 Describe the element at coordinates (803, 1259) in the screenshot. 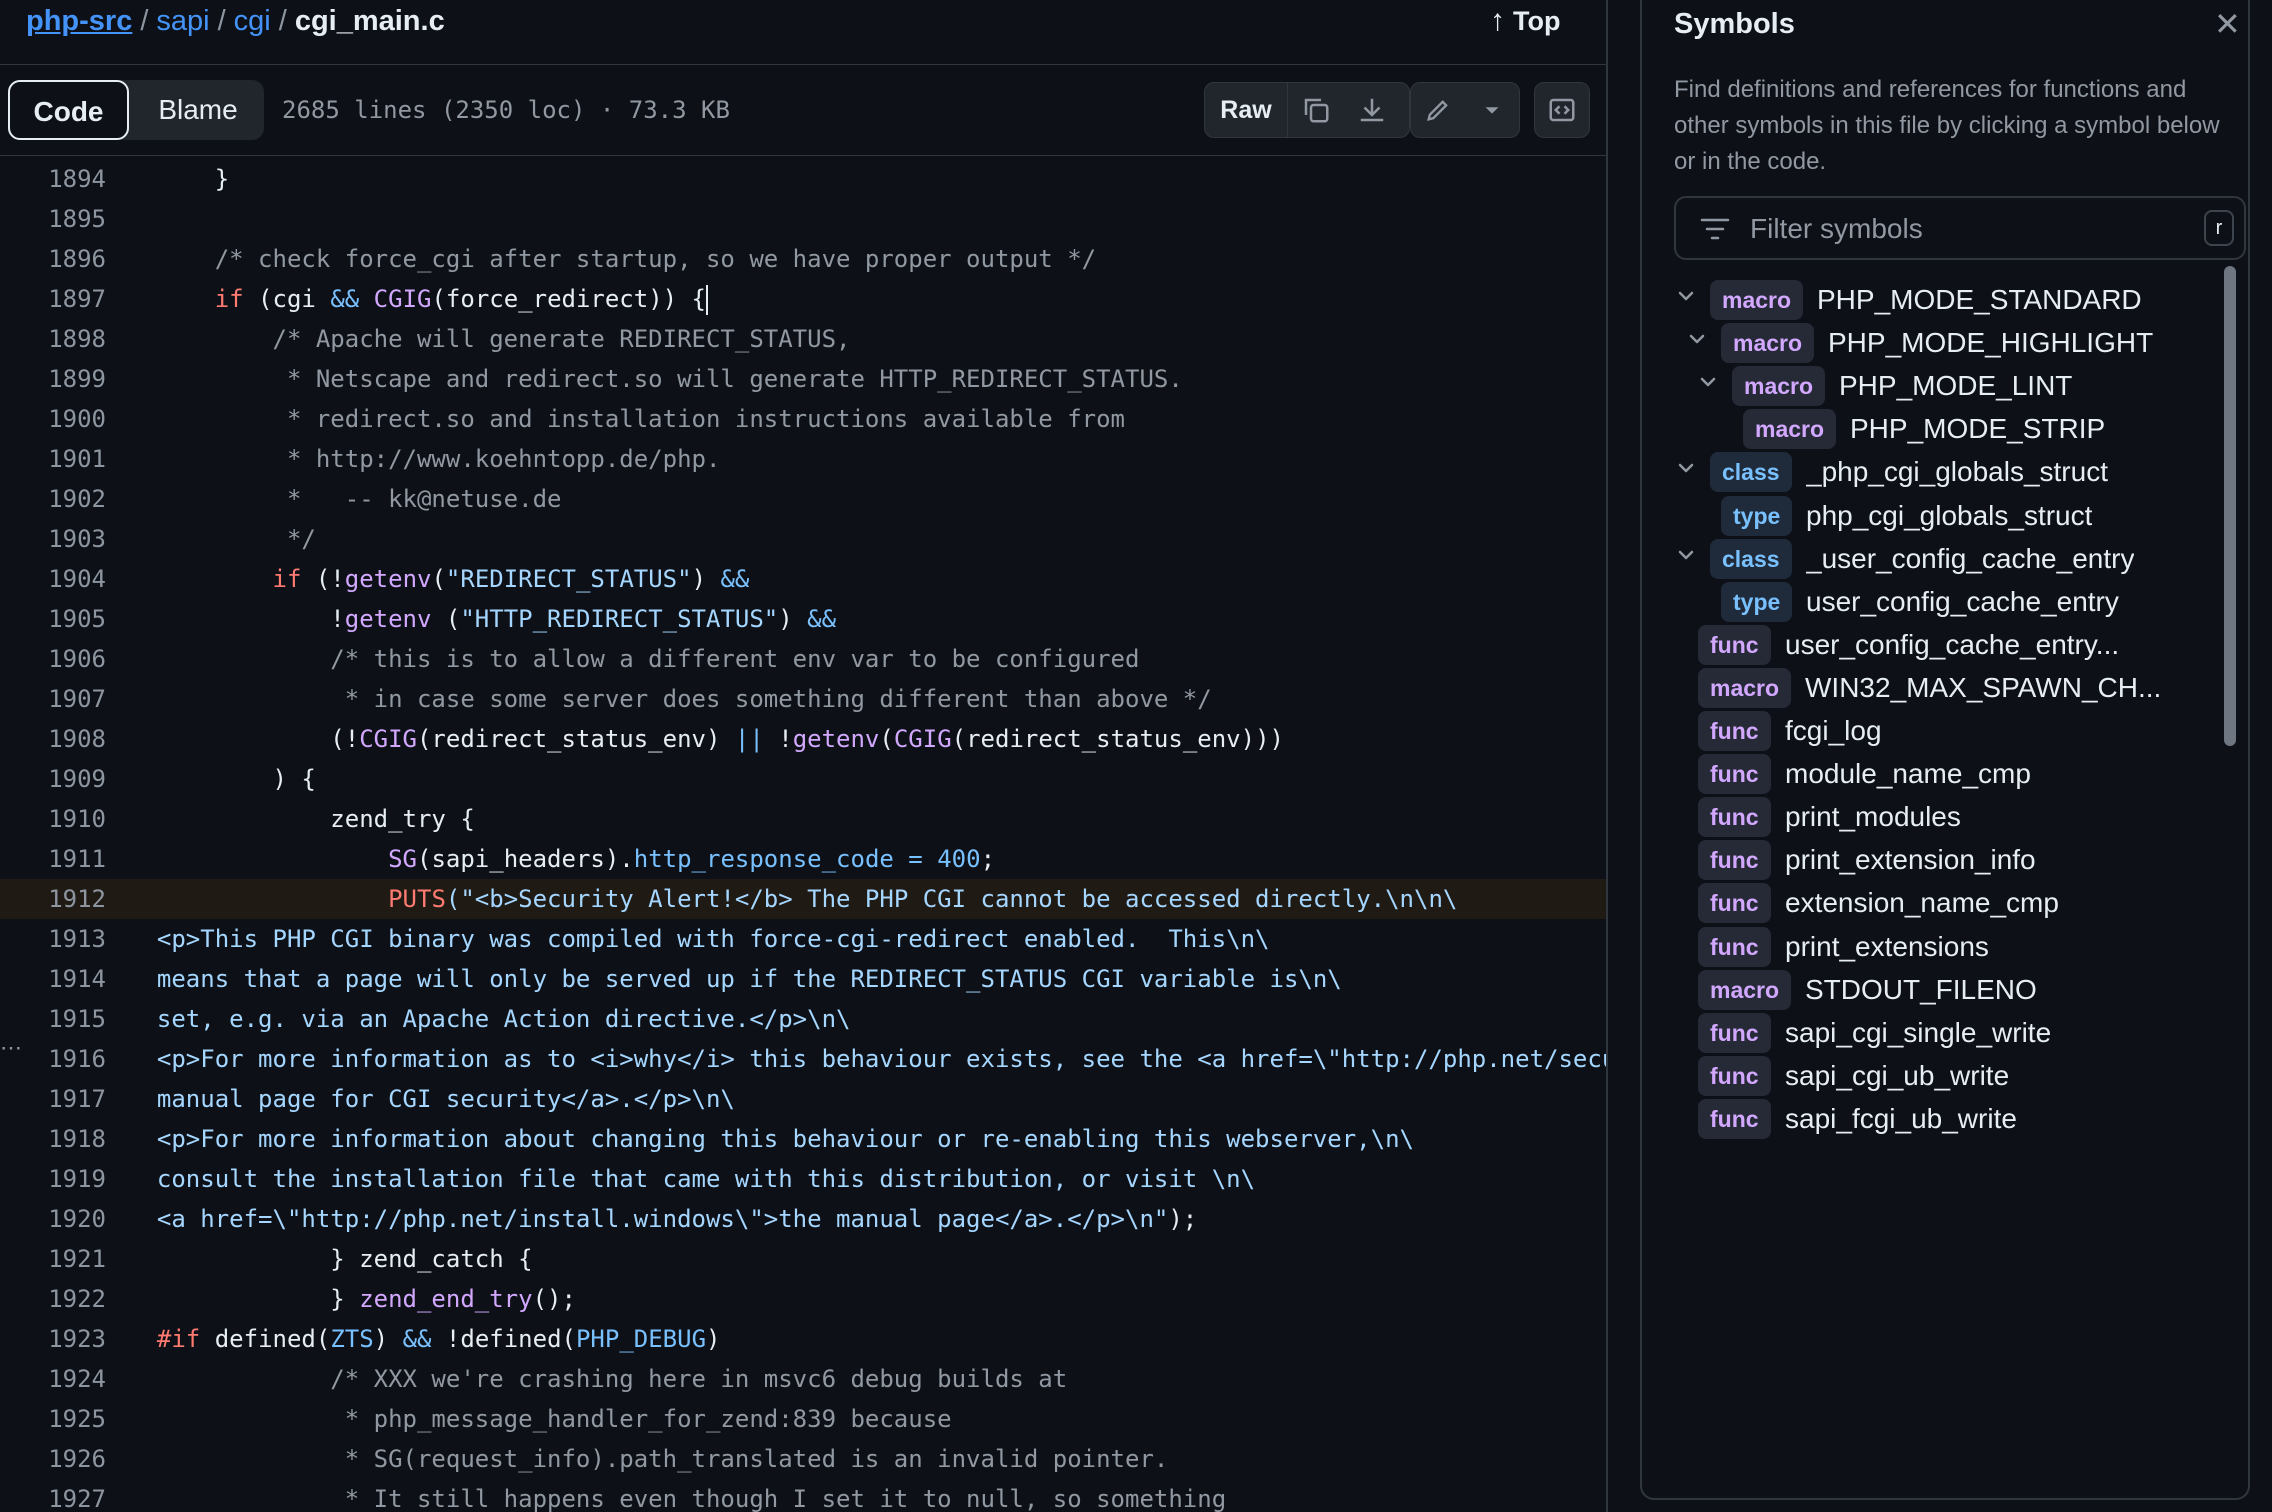

I see `code-line: 1921 } zend_catch {` at that location.